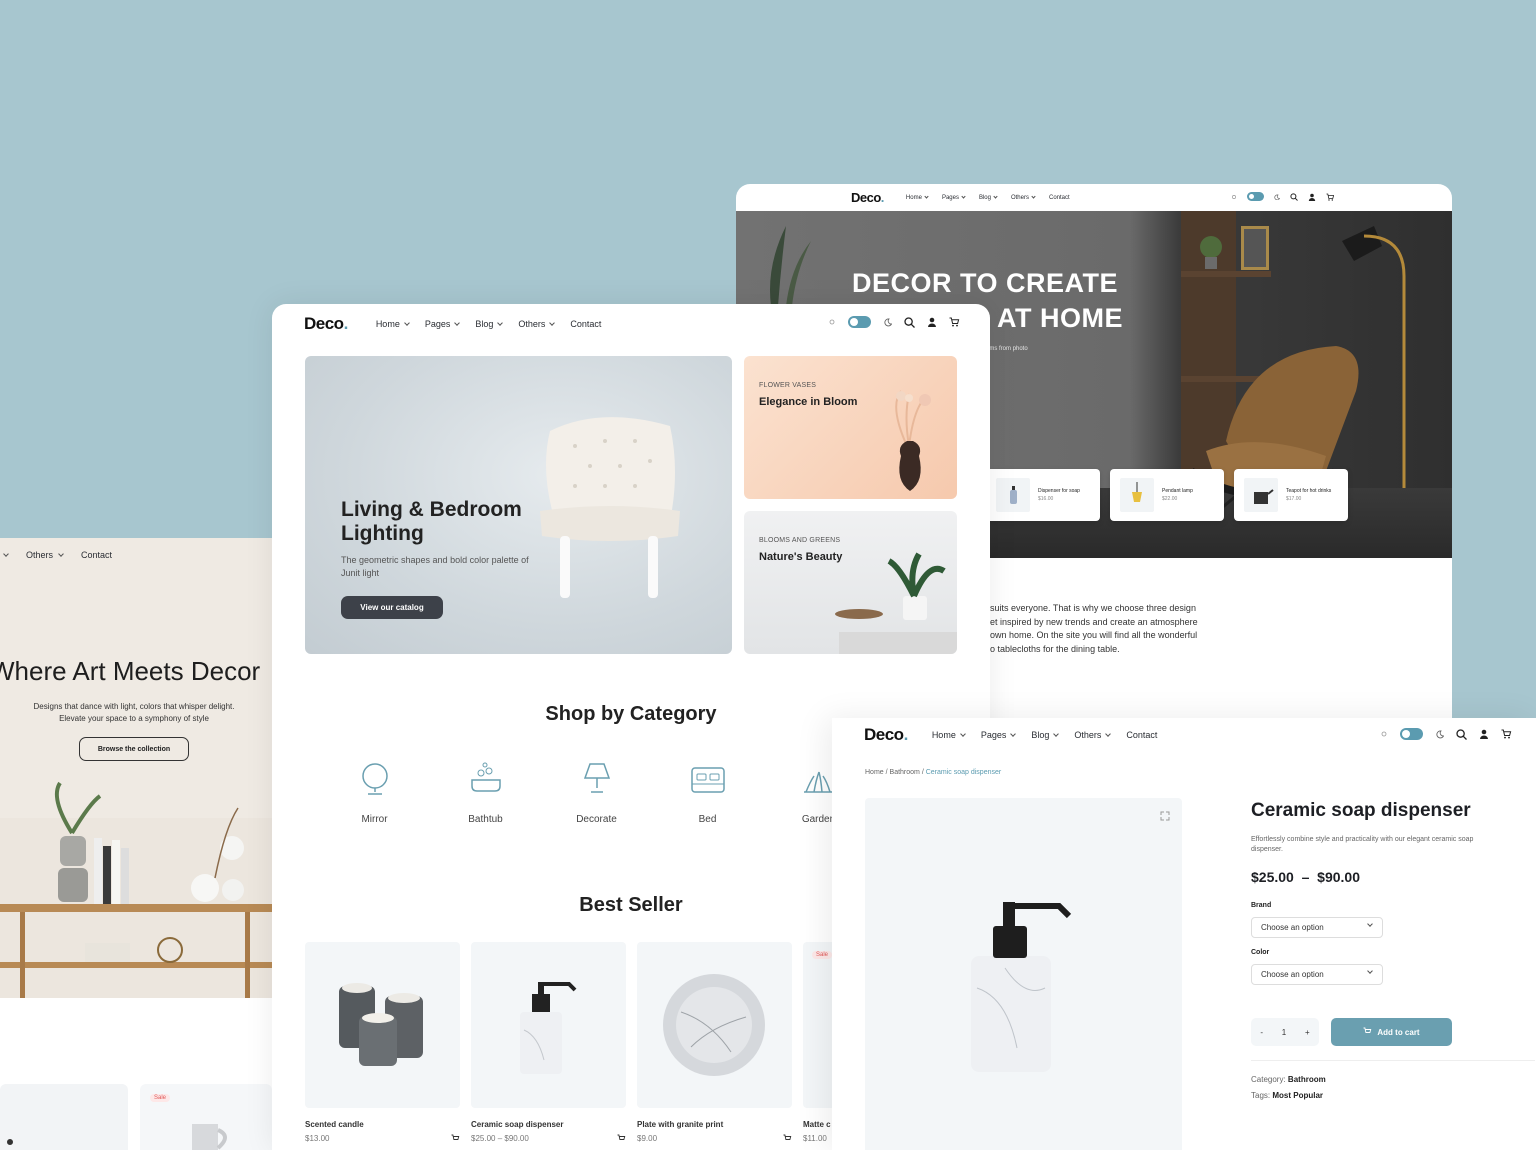 This screenshot has width=1536, height=1150. Describe the element at coordinates (130, 671) in the screenshot. I see `hero-headline: Where Art Meets Decor` at that location.